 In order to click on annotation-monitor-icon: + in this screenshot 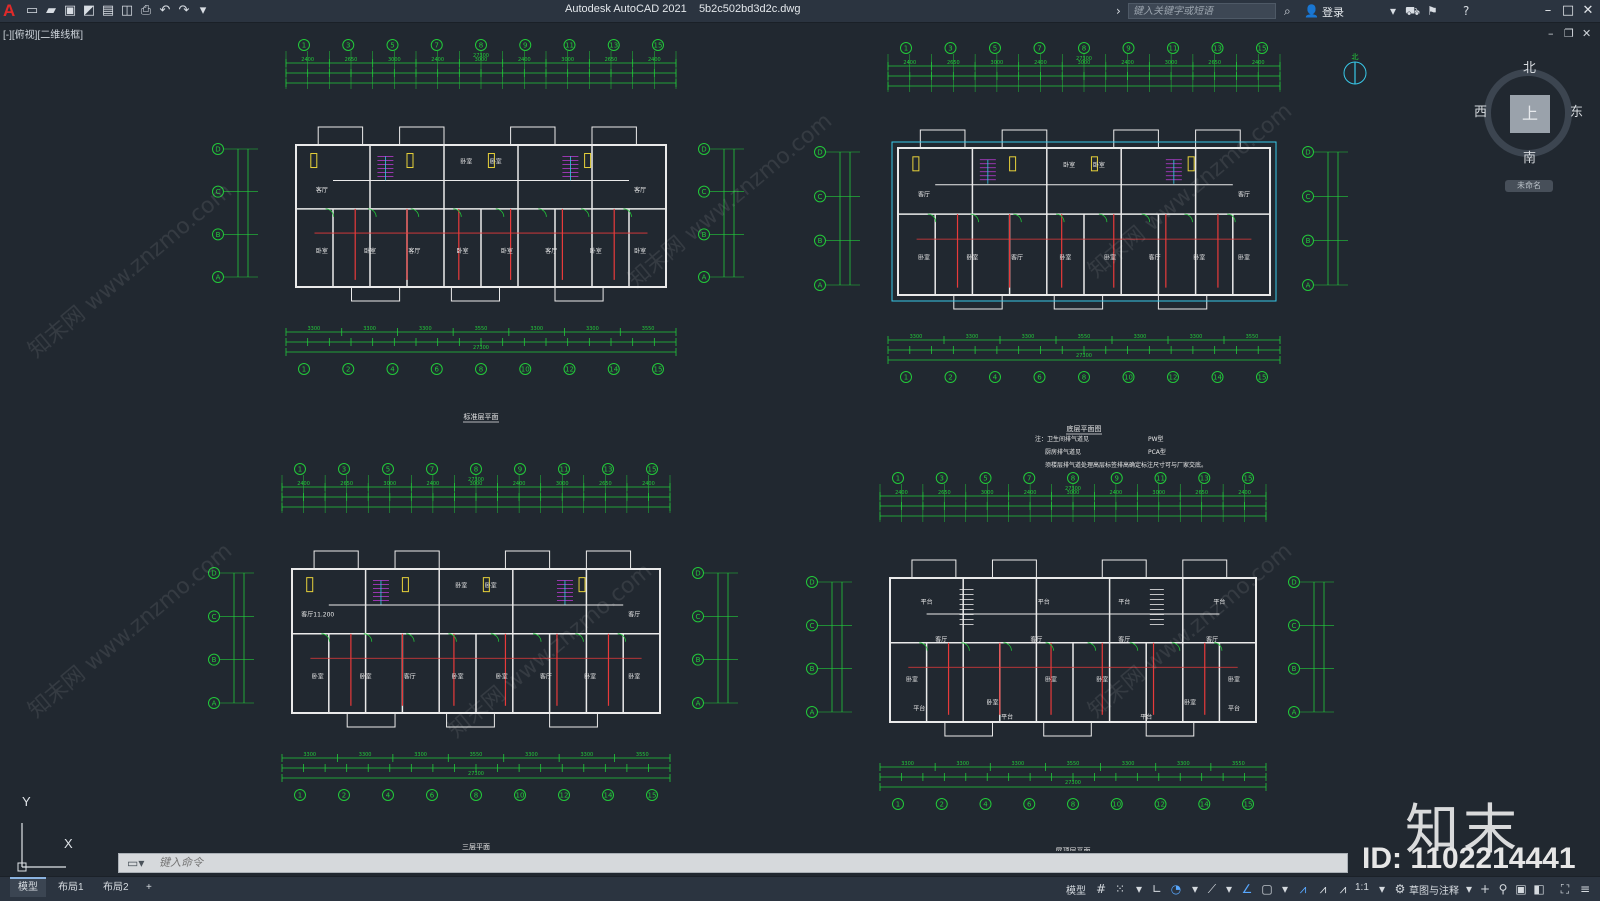, I will do `click(1485, 889)`.